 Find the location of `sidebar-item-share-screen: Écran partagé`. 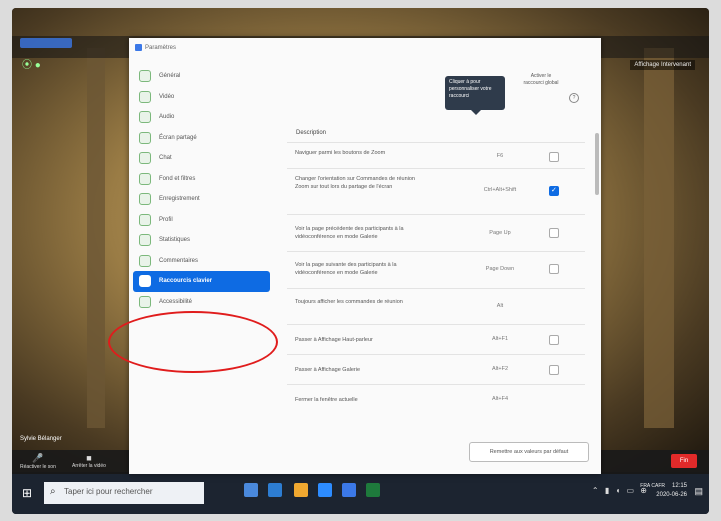

sidebar-item-share-screen: Écran partagé is located at coordinates (201, 138).